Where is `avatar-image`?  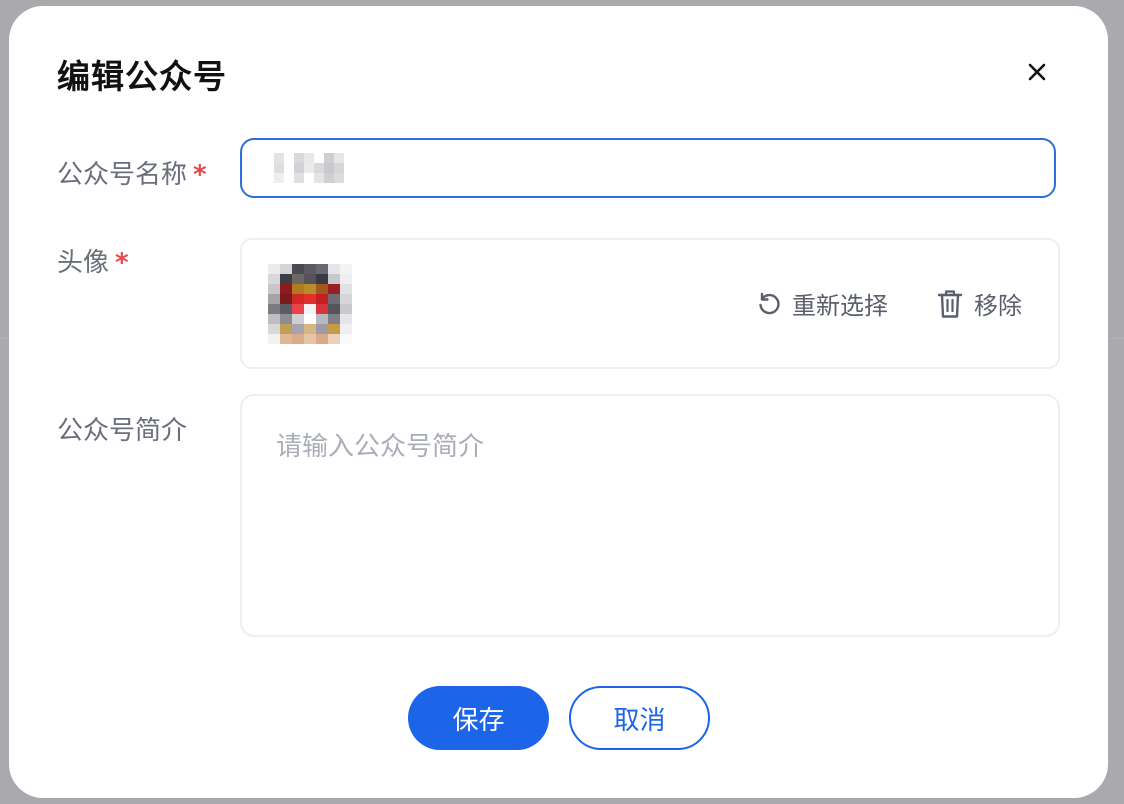 avatar-image is located at coordinates (310, 304).